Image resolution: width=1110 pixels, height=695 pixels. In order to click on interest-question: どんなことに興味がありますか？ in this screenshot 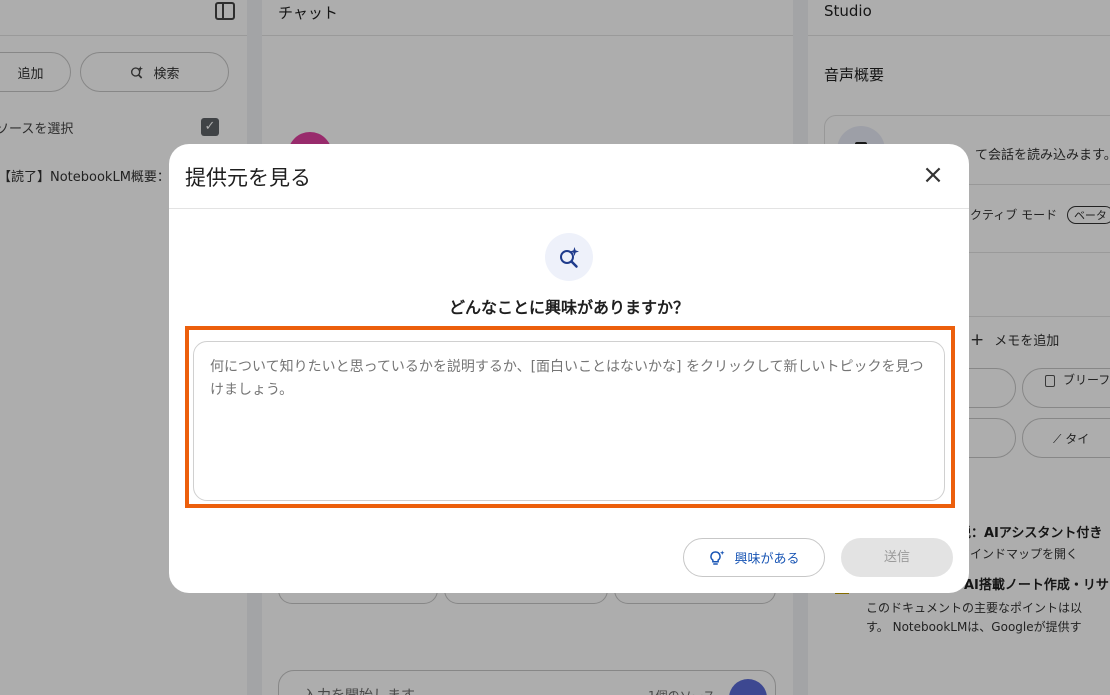, I will do `click(568, 307)`.